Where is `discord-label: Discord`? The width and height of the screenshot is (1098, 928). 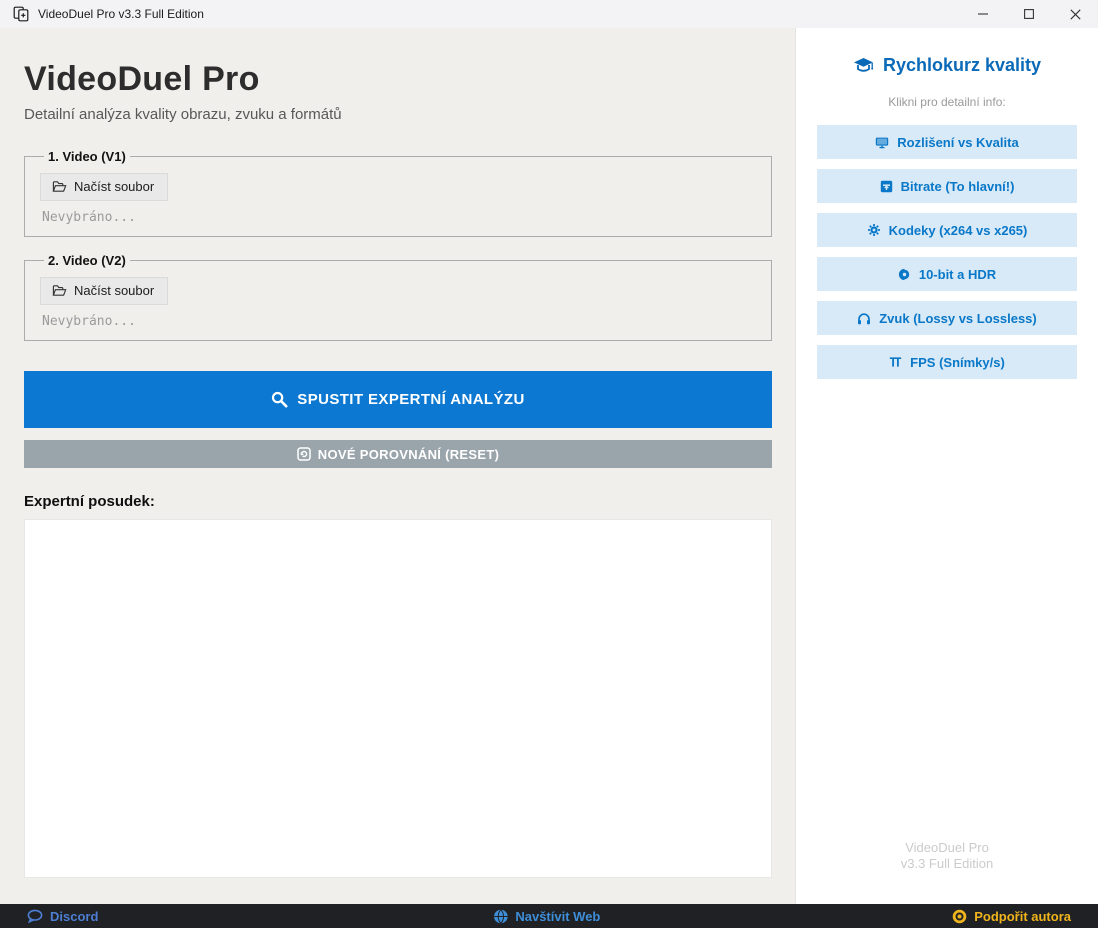 discord-label: Discord is located at coordinates (74, 916).